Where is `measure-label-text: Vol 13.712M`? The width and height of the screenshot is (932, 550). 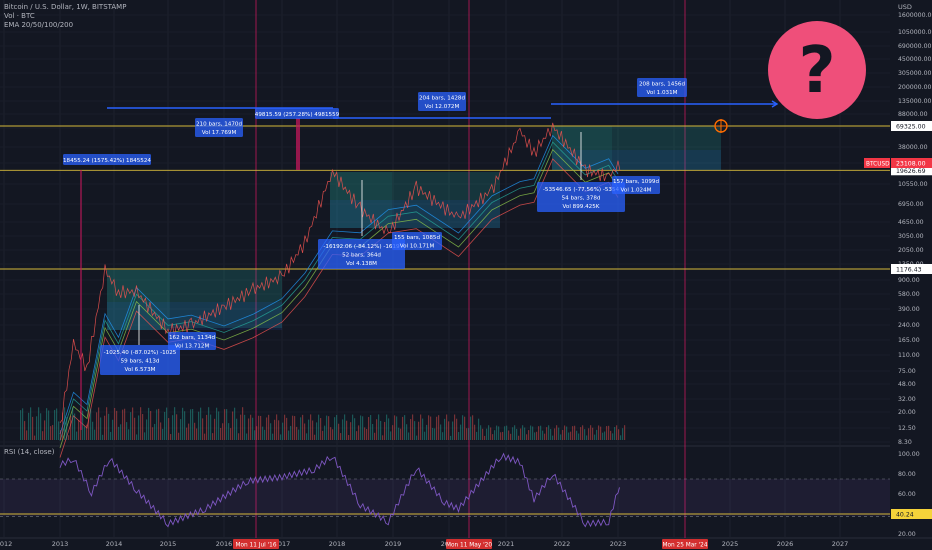
measure-label-text: Vol 13.712M is located at coordinates (192, 347).